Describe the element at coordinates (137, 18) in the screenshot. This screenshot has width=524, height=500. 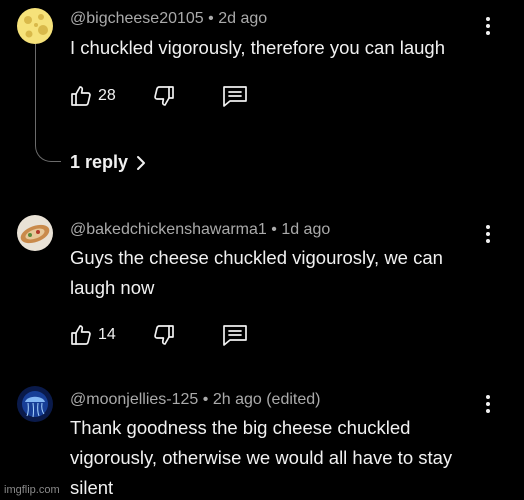
I see `comment-handle: @bigcheese20105` at that location.